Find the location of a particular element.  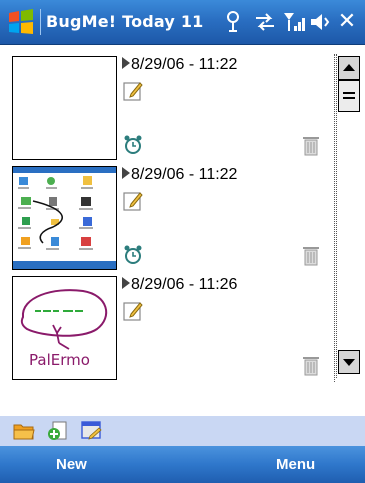

arrow-up-icon is located at coordinates (349, 67).